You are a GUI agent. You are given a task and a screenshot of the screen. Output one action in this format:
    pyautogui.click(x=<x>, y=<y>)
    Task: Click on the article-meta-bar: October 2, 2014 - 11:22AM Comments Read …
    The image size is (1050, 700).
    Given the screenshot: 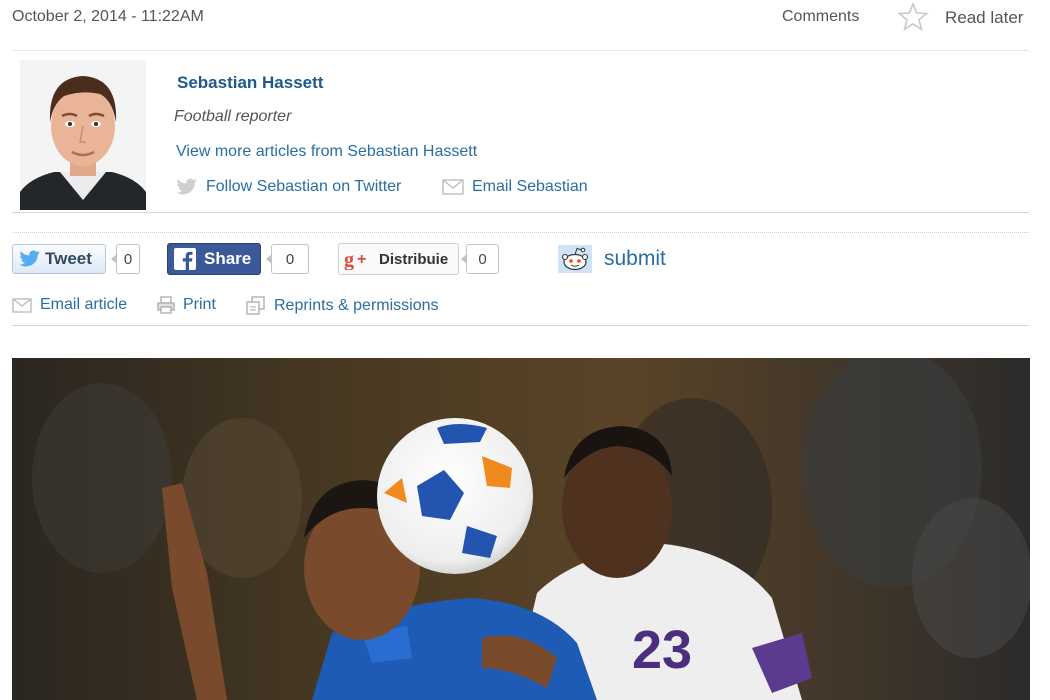 What is the action you would take?
    pyautogui.click(x=525, y=20)
    